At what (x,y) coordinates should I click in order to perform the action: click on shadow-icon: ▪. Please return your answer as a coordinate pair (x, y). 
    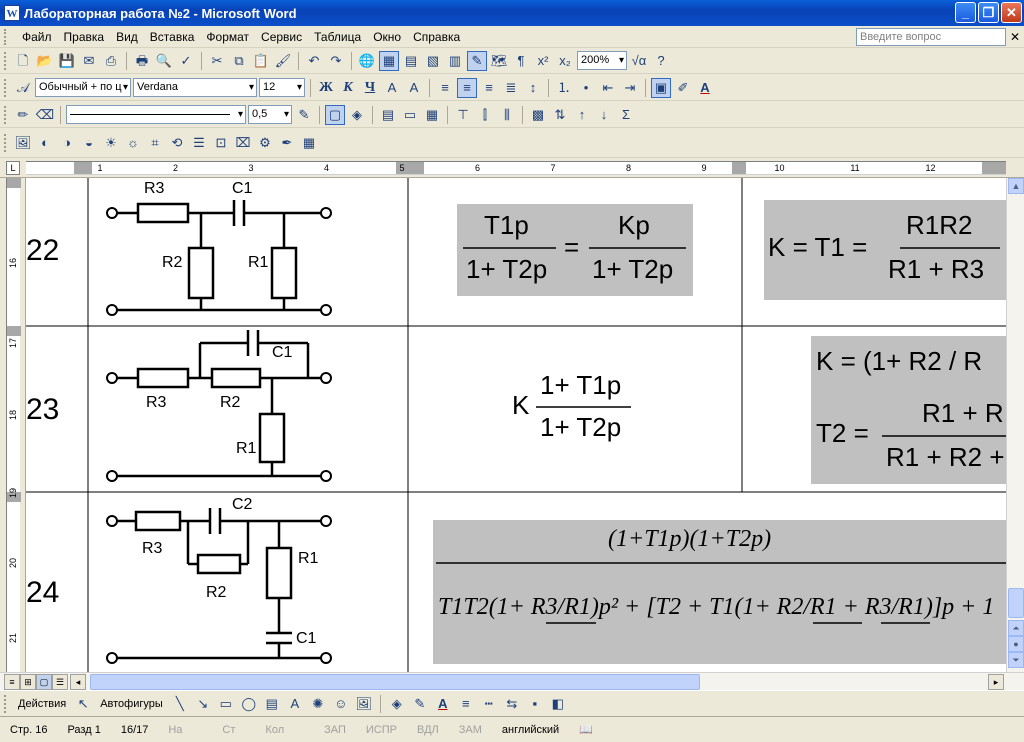
    Looking at the image, I should click on (535, 704).